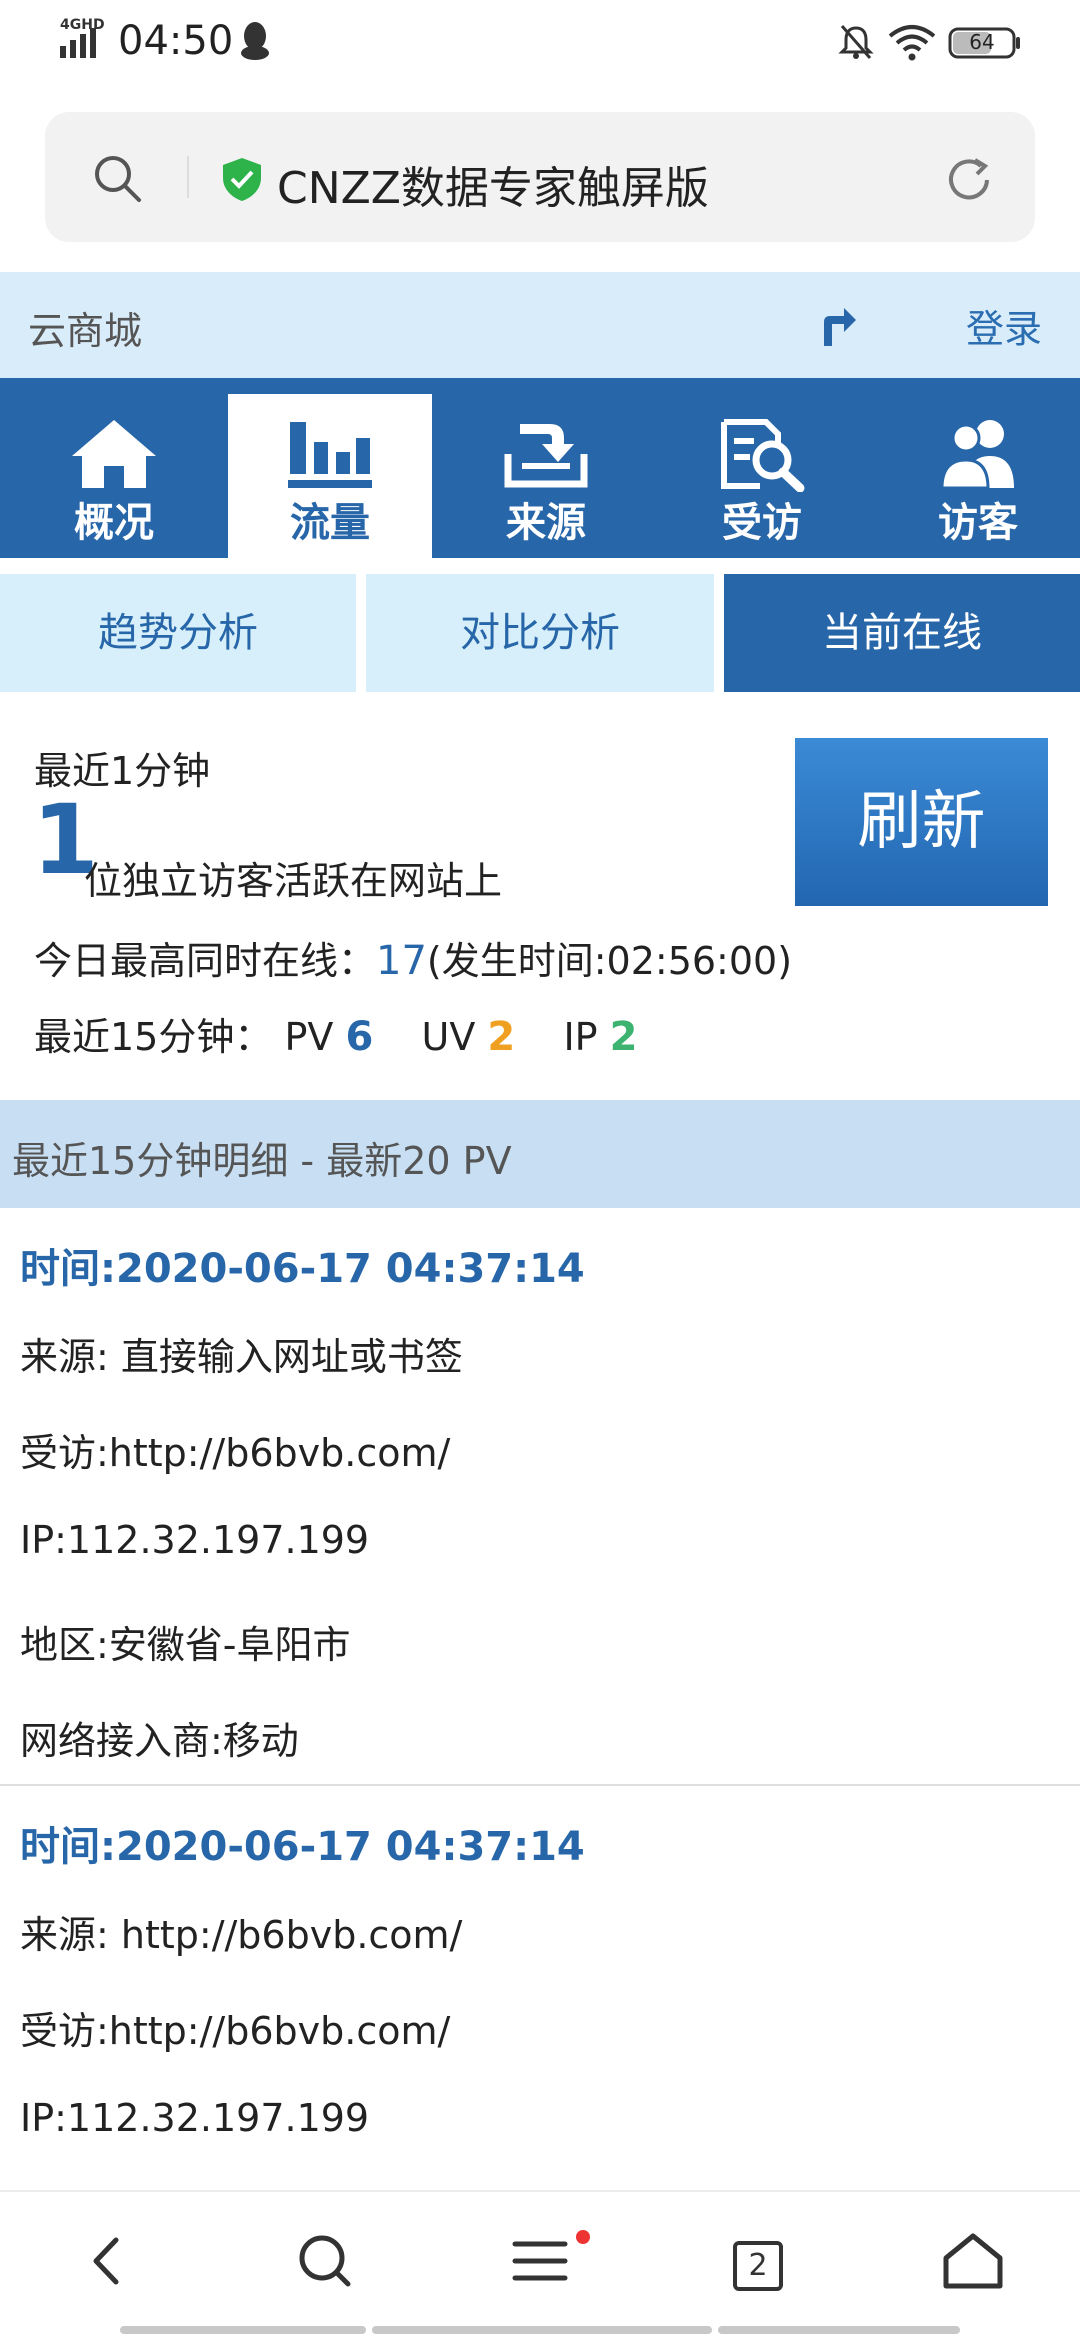 Image resolution: width=1080 pixels, height=2340 pixels. What do you see at coordinates (501, 1037) in the screenshot?
I see `uv-value: 2` at bounding box center [501, 1037].